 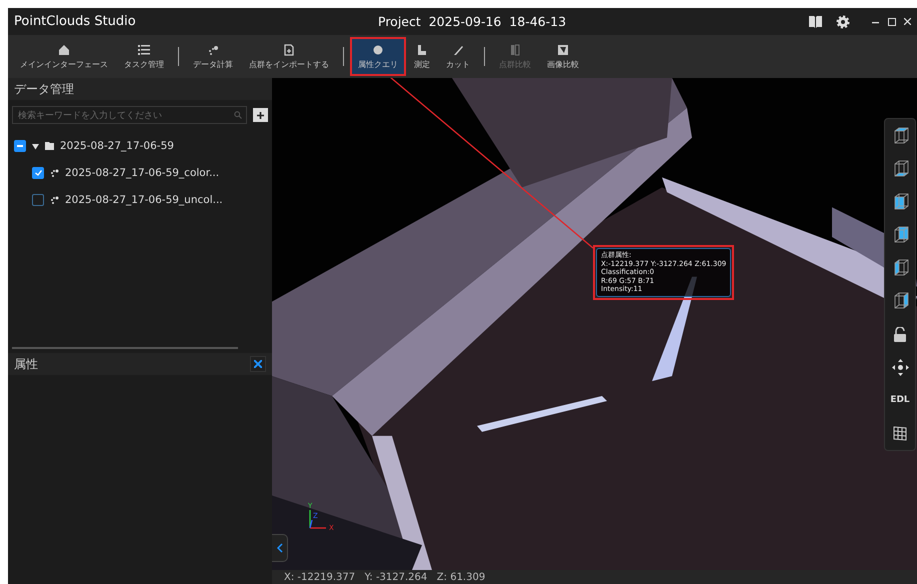 What do you see at coordinates (422, 50) in the screenshot?
I see `measure-icon` at bounding box center [422, 50].